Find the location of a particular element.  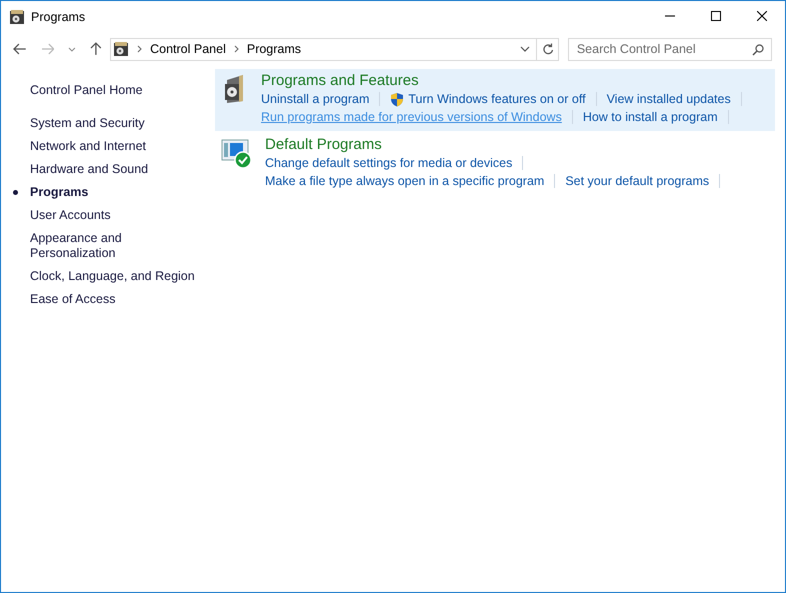

task-link: Change default settings for media or devices is located at coordinates (388, 163).